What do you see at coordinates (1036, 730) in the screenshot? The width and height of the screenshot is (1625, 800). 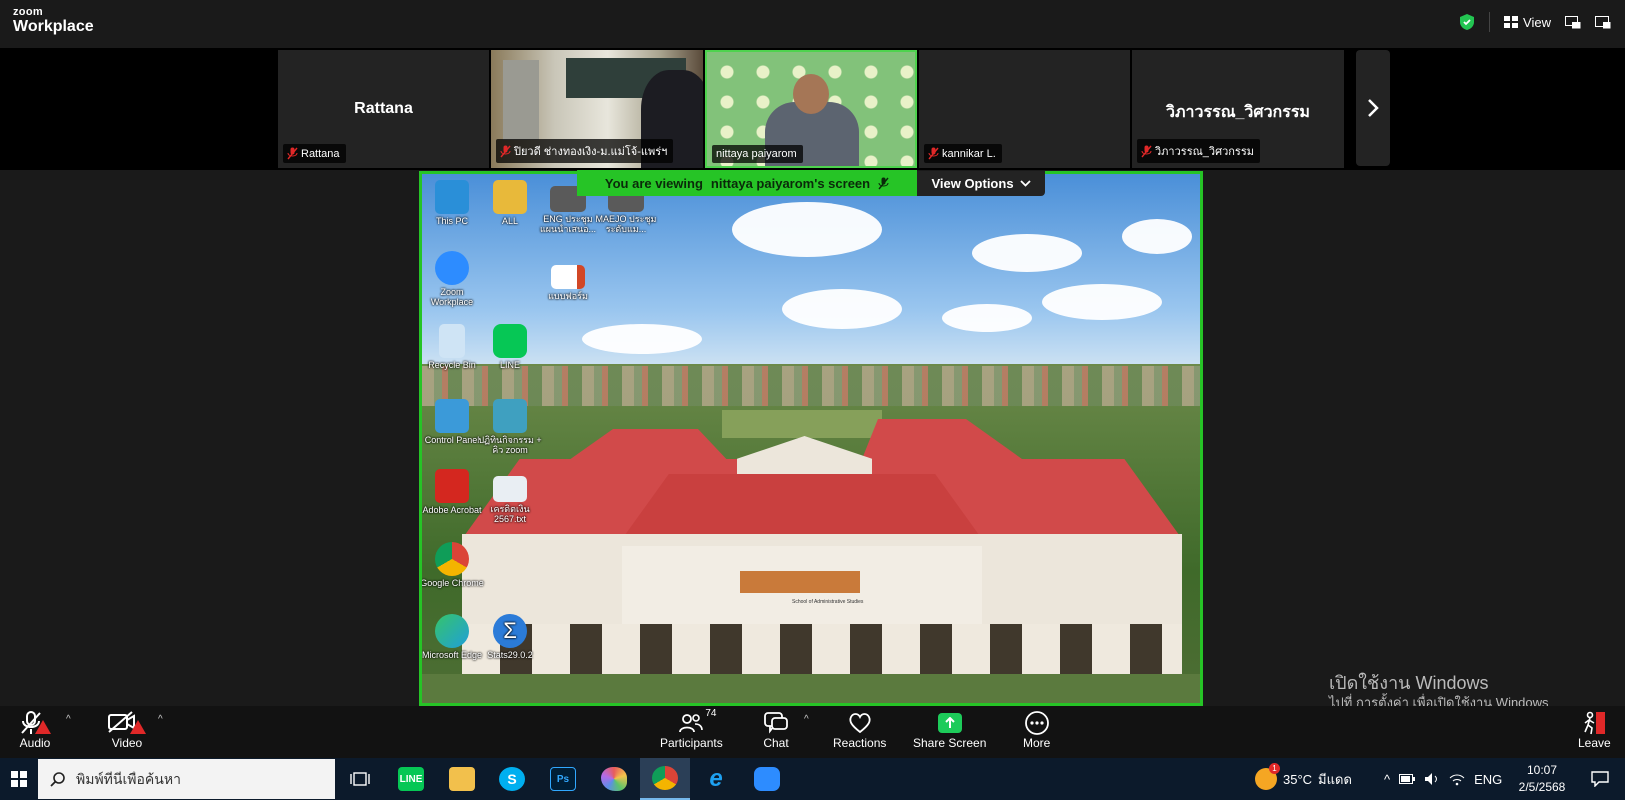 I see `more-button: More` at bounding box center [1036, 730].